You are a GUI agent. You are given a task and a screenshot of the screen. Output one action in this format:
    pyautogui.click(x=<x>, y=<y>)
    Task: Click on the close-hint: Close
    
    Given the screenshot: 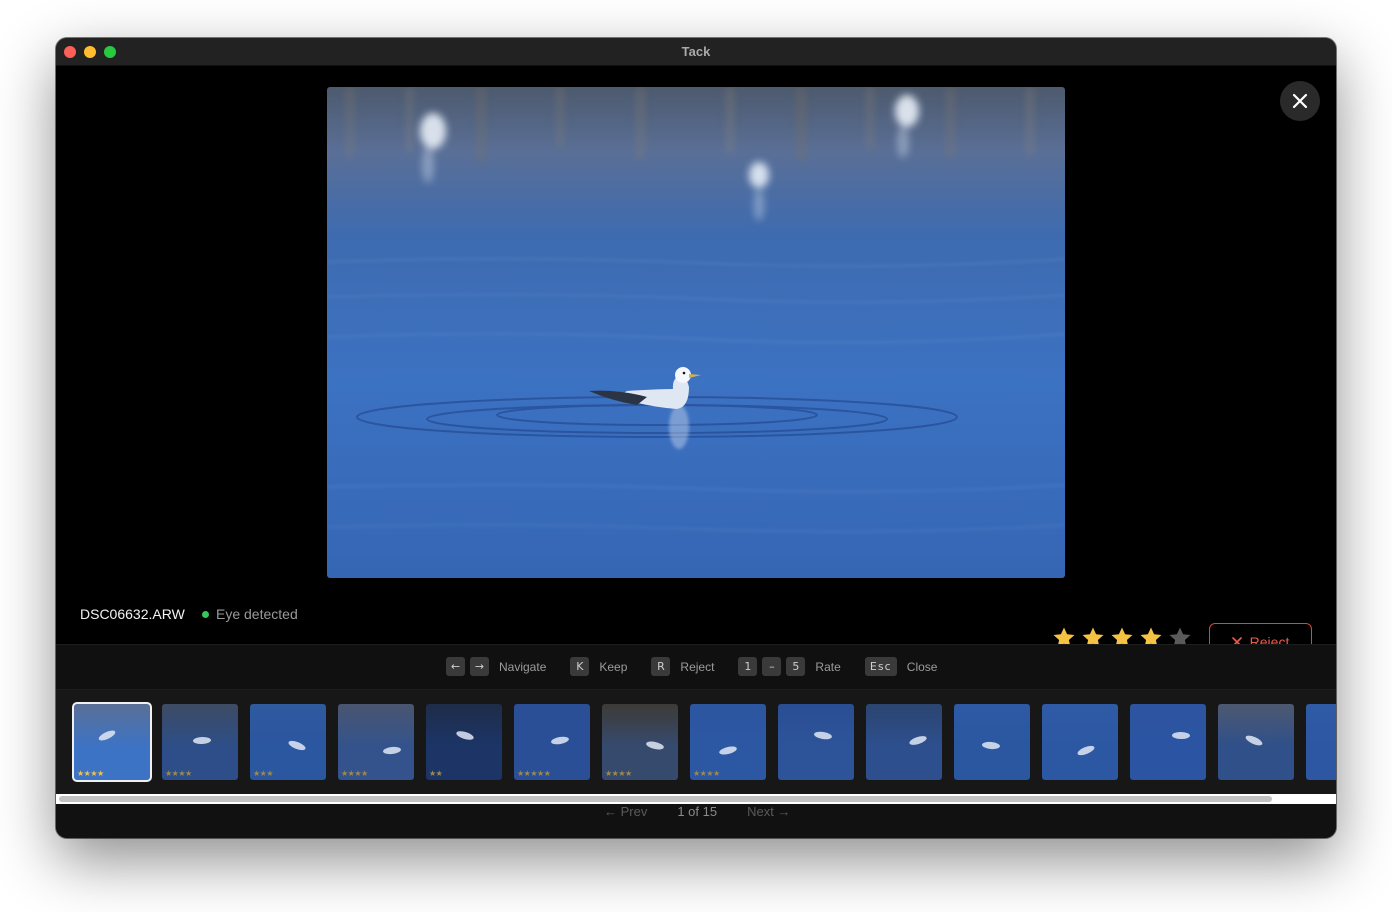 What is the action you would take?
    pyautogui.click(x=922, y=666)
    